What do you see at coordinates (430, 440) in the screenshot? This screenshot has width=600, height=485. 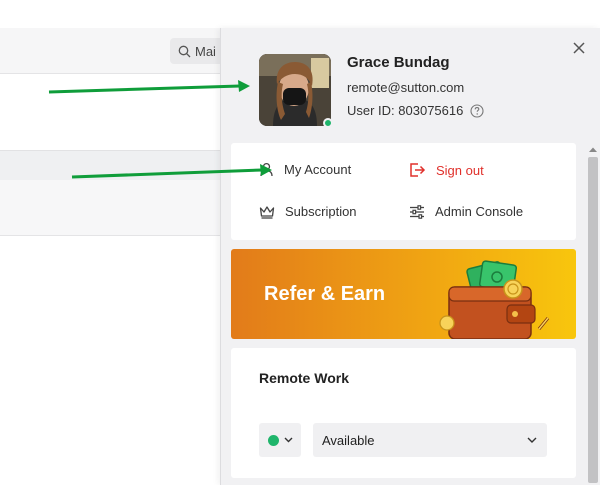 I see `availability-dropdown: Available` at bounding box center [430, 440].